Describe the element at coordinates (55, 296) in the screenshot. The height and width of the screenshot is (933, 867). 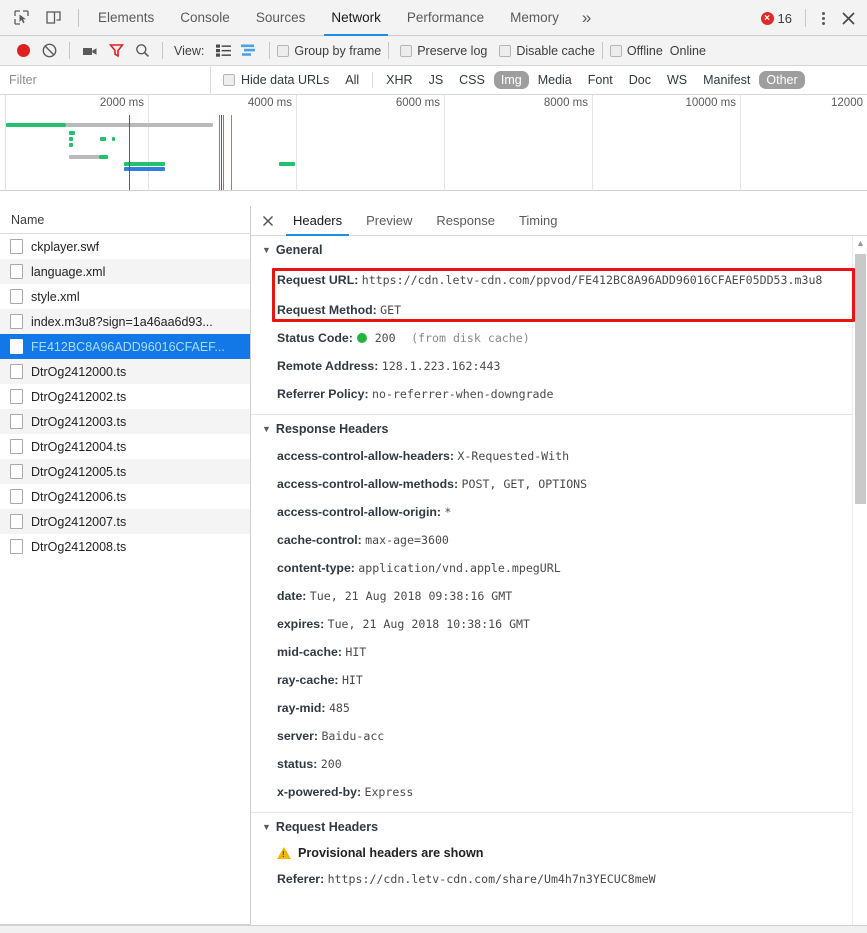
I see `request-name: style.xml` at that location.